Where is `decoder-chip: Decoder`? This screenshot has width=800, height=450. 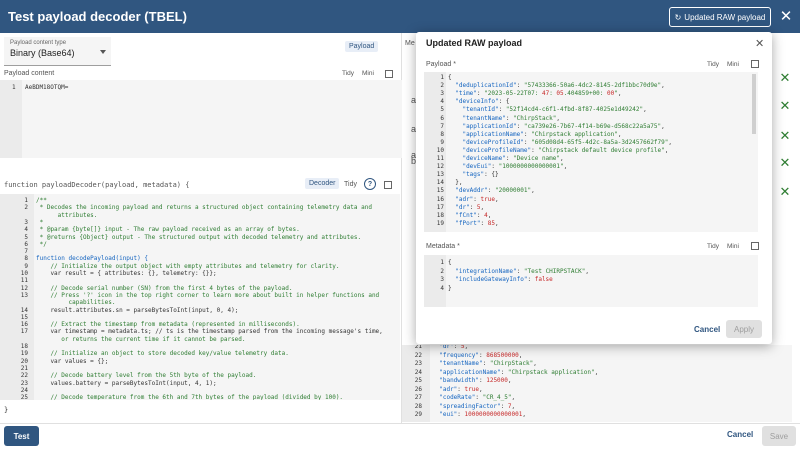
decoder-chip: Decoder is located at coordinates (322, 183).